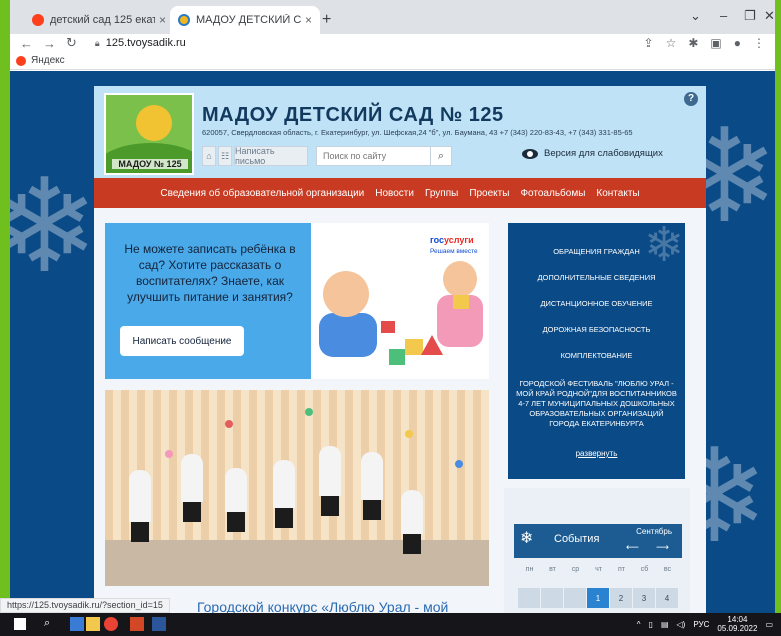 The width and height of the screenshot is (781, 636). What do you see at coordinates (49, 43) in the screenshot?
I see `forward-icon: →` at bounding box center [49, 43].